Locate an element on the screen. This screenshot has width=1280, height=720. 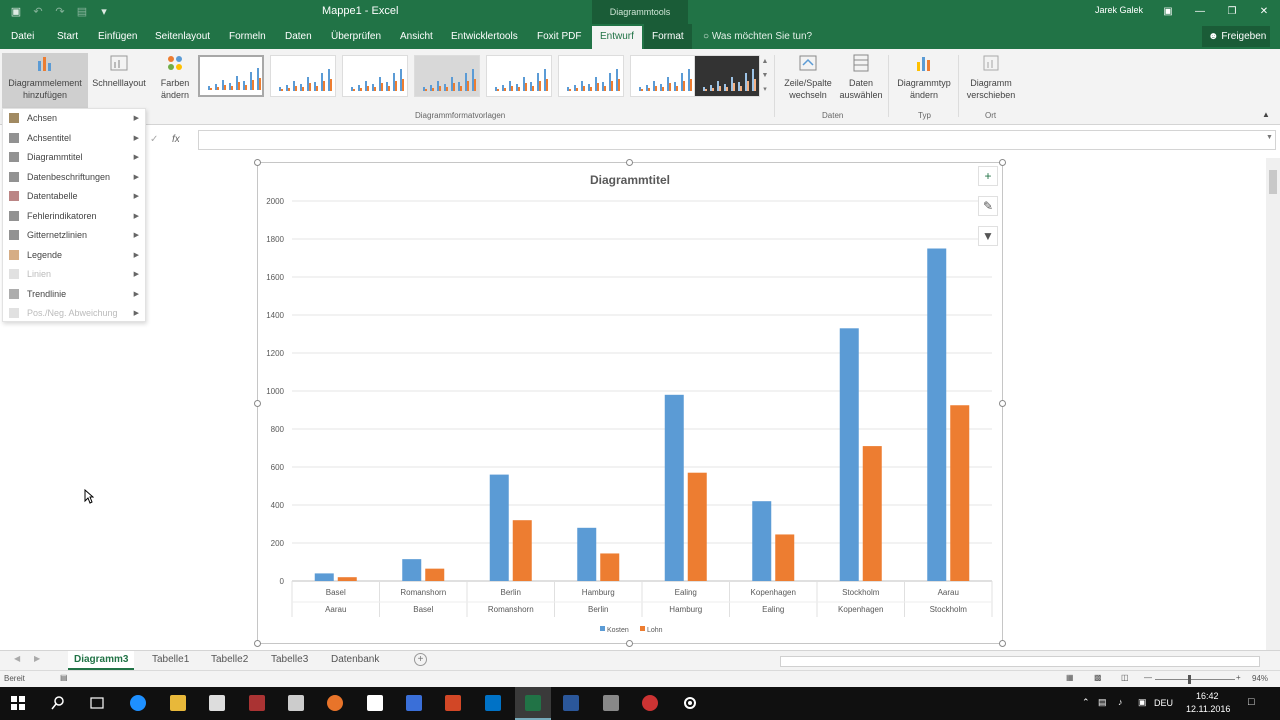
zoom-level: 94% is located at coordinates (1260, 678).